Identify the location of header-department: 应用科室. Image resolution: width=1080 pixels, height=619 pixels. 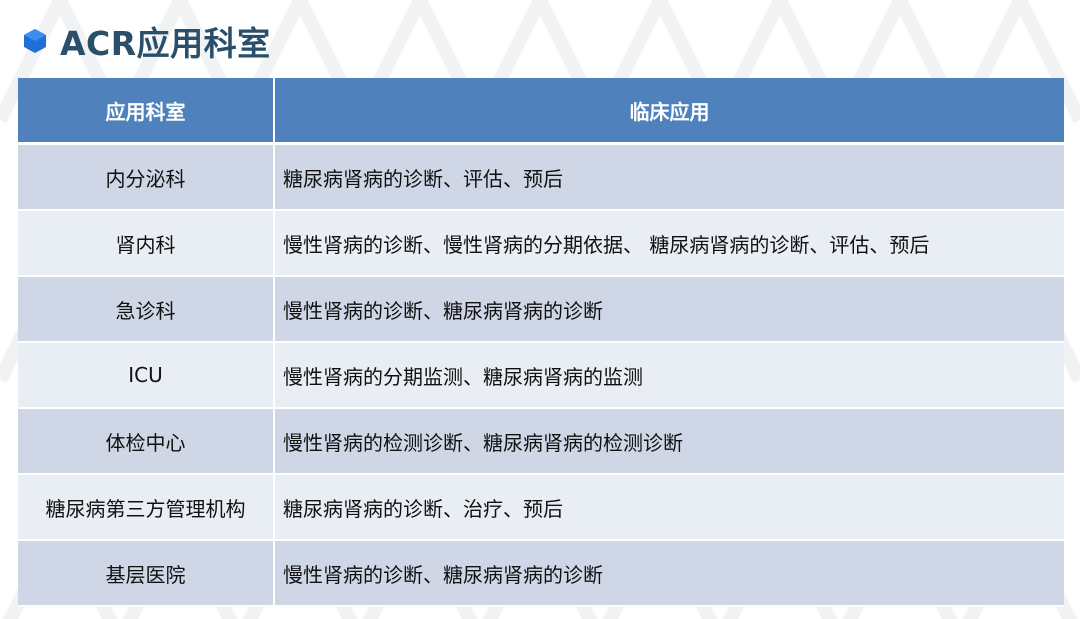
(146, 111).